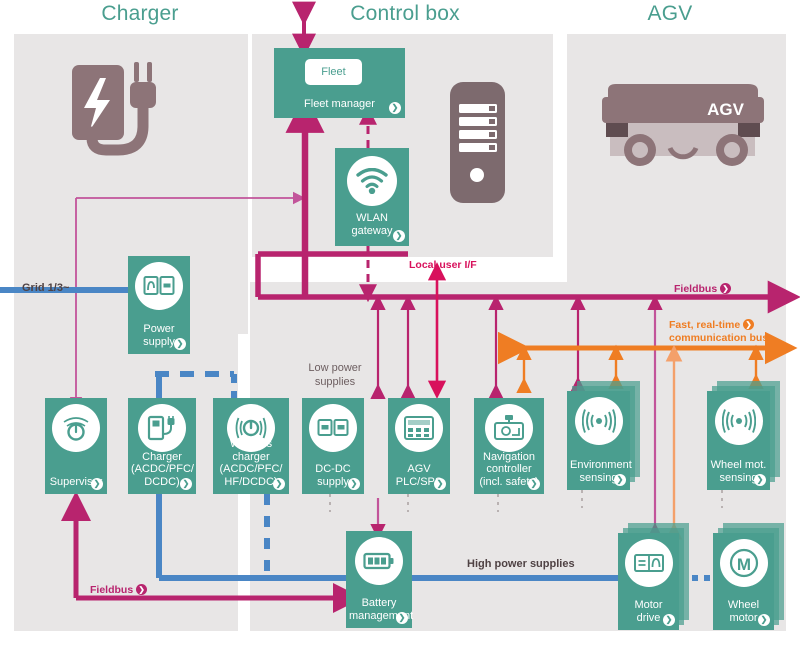 The height and width of the screenshot is (651, 800). Describe the element at coordinates (112, 590) in the screenshot. I see `fieldbus-bottom-text: Fieldbus` at that location.